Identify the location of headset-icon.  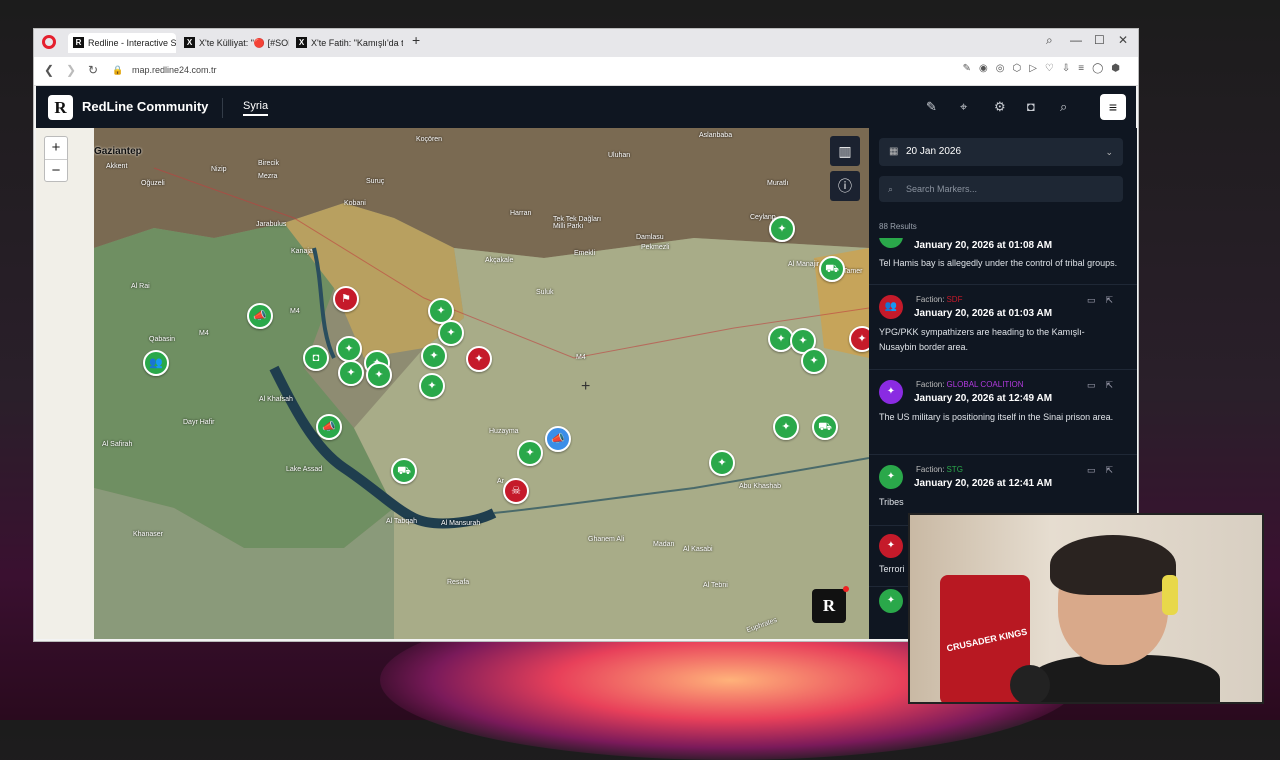
(1170, 595).